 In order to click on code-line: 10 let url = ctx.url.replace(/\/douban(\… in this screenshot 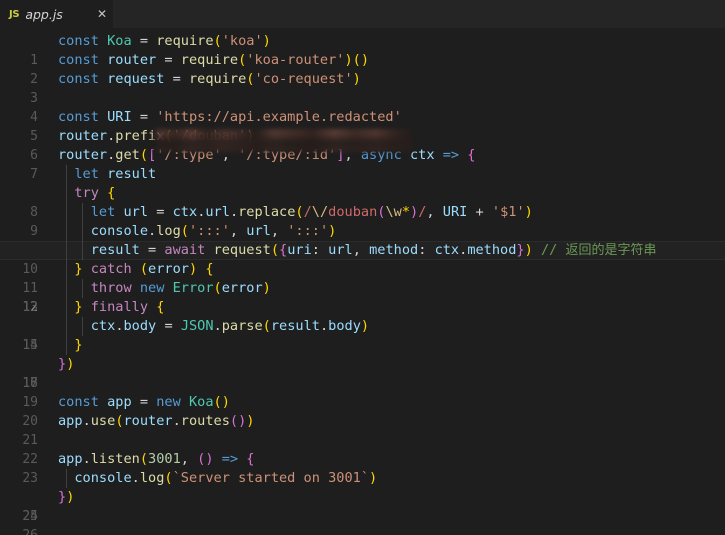, I will do `click(362, 240)`.